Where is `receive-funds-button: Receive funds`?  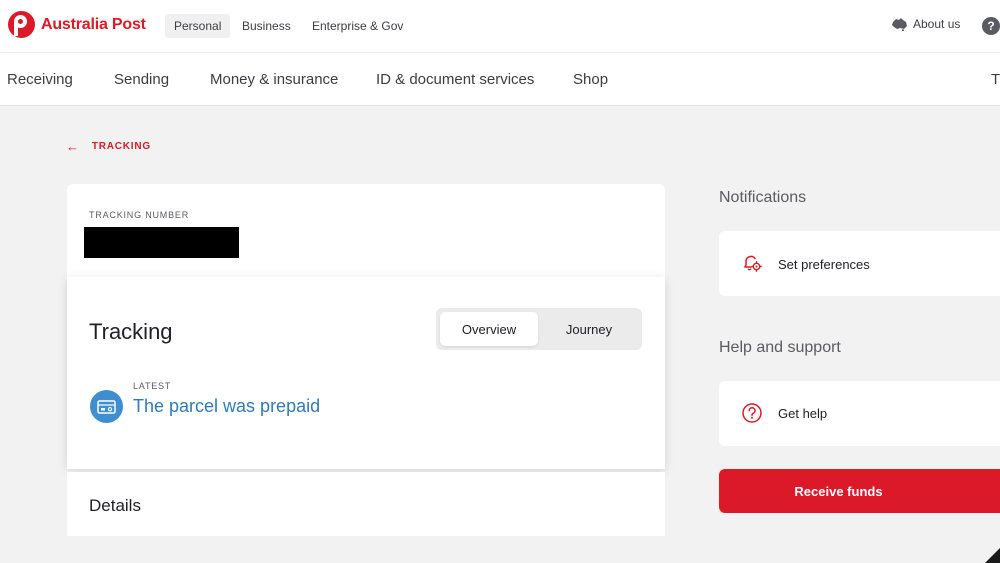
receive-funds-button: Receive funds is located at coordinates (859, 491).